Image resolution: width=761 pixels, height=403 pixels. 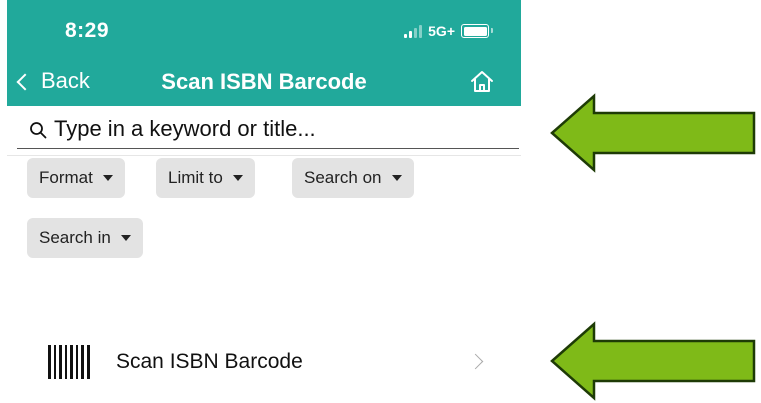 I want to click on signal-icon, so click(x=413, y=31).